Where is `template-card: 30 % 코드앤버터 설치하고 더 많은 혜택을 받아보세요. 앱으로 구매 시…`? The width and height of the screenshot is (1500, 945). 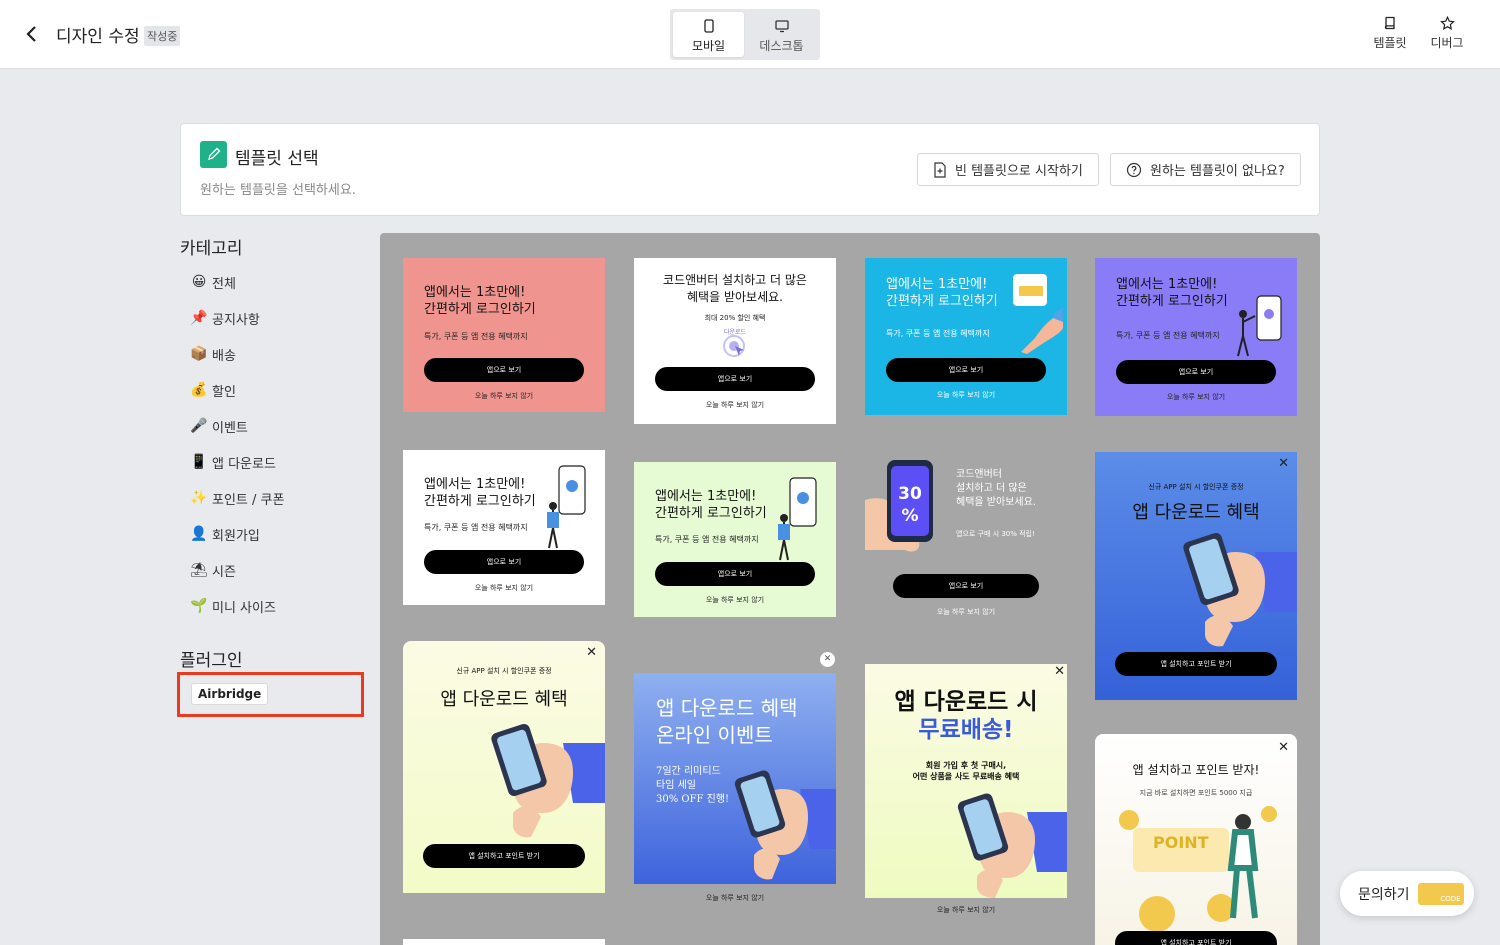 template-card: 30 % 코드앤버터 설치하고 더 많은 혜택을 받아보세요. 앱으로 구매 시… is located at coordinates (966, 535).